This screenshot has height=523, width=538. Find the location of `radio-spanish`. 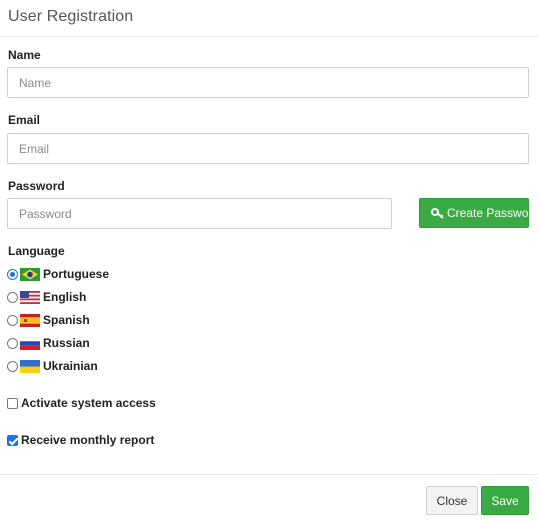

radio-spanish is located at coordinates (12, 320).